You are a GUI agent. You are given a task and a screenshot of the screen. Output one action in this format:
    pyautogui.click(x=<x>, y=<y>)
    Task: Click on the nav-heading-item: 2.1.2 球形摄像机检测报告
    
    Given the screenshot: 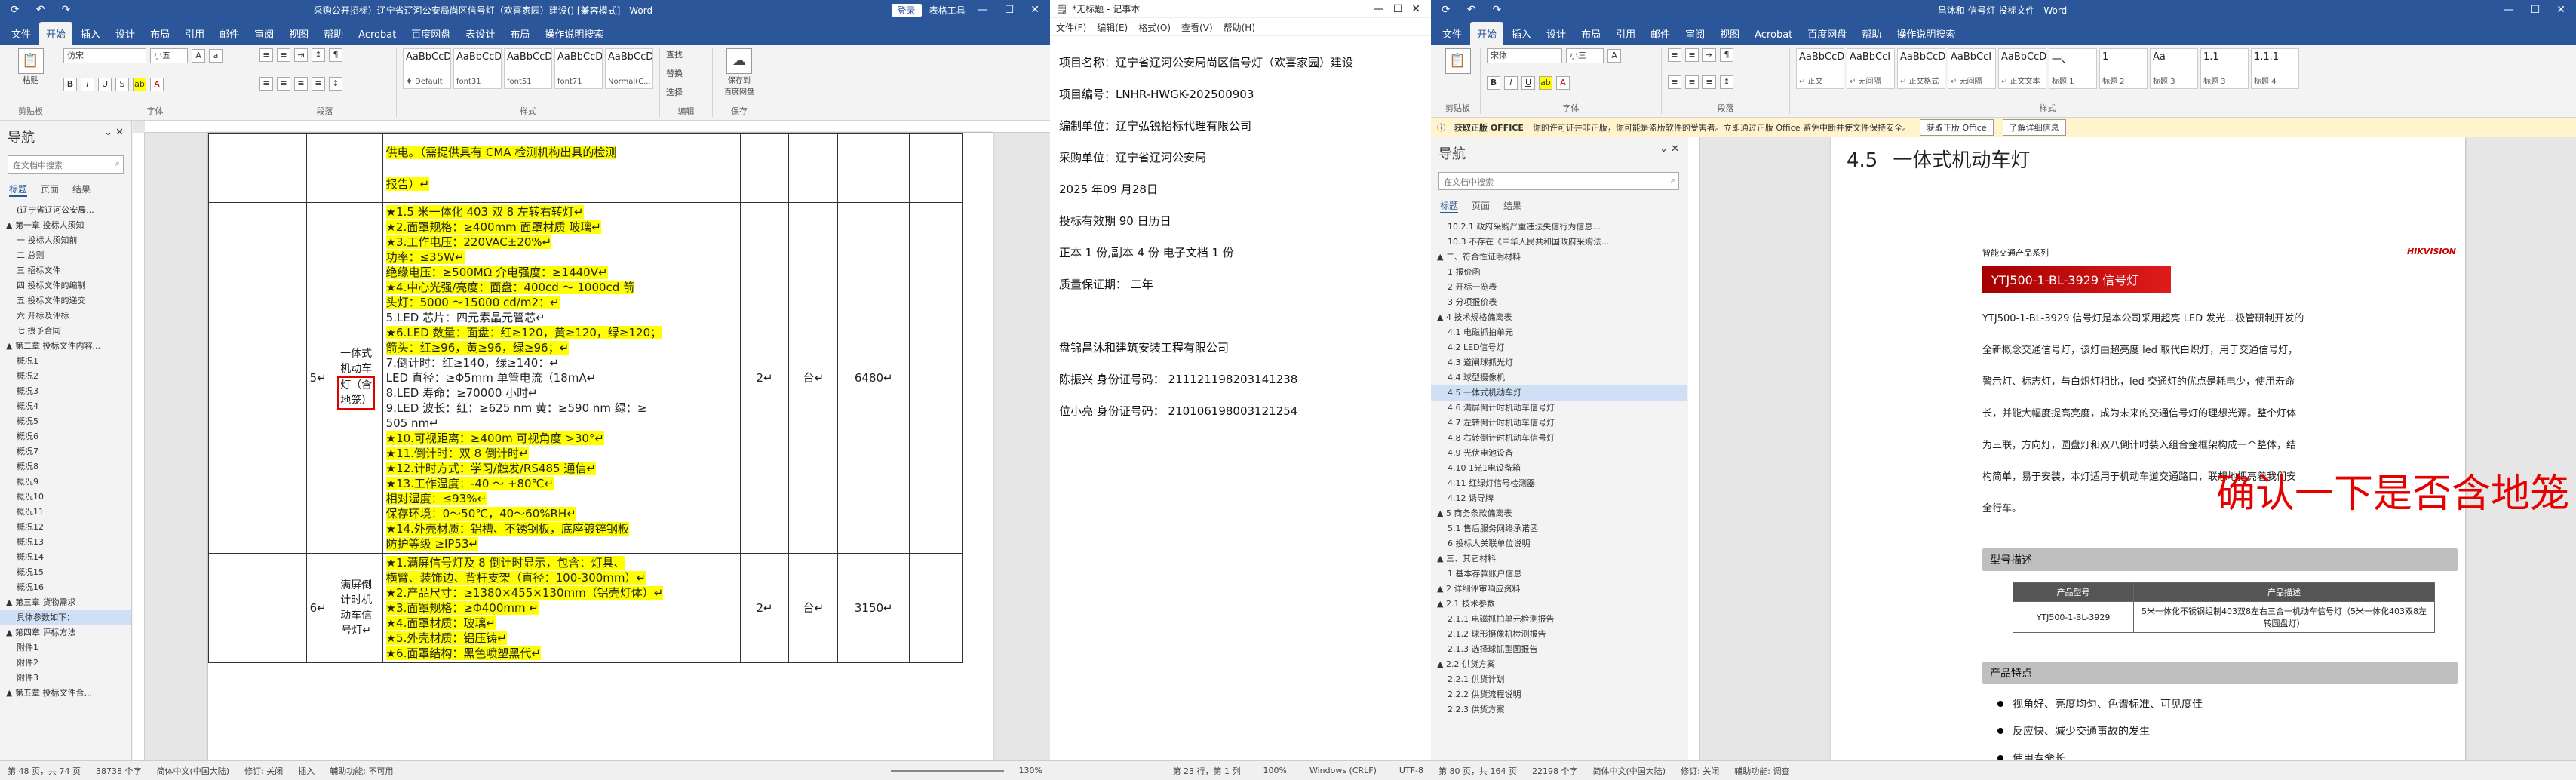 What is the action you would take?
    pyautogui.click(x=1559, y=634)
    